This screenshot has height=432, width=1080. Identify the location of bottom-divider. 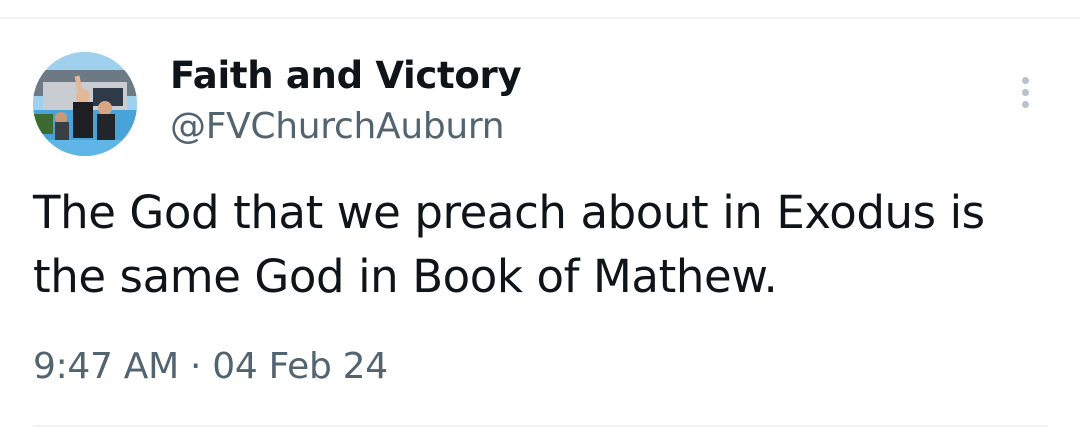
(540, 426).